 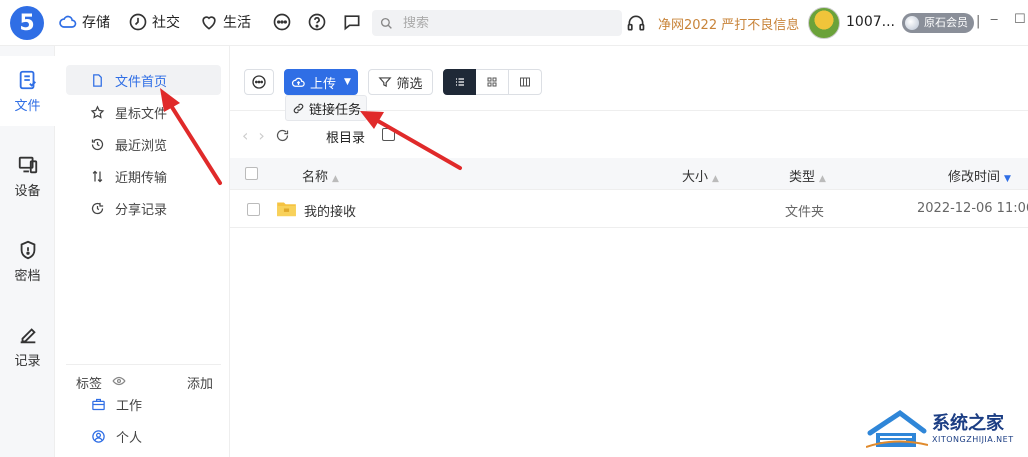 I want to click on sidebar-item-recent: 最近浏览, so click(x=143, y=144).